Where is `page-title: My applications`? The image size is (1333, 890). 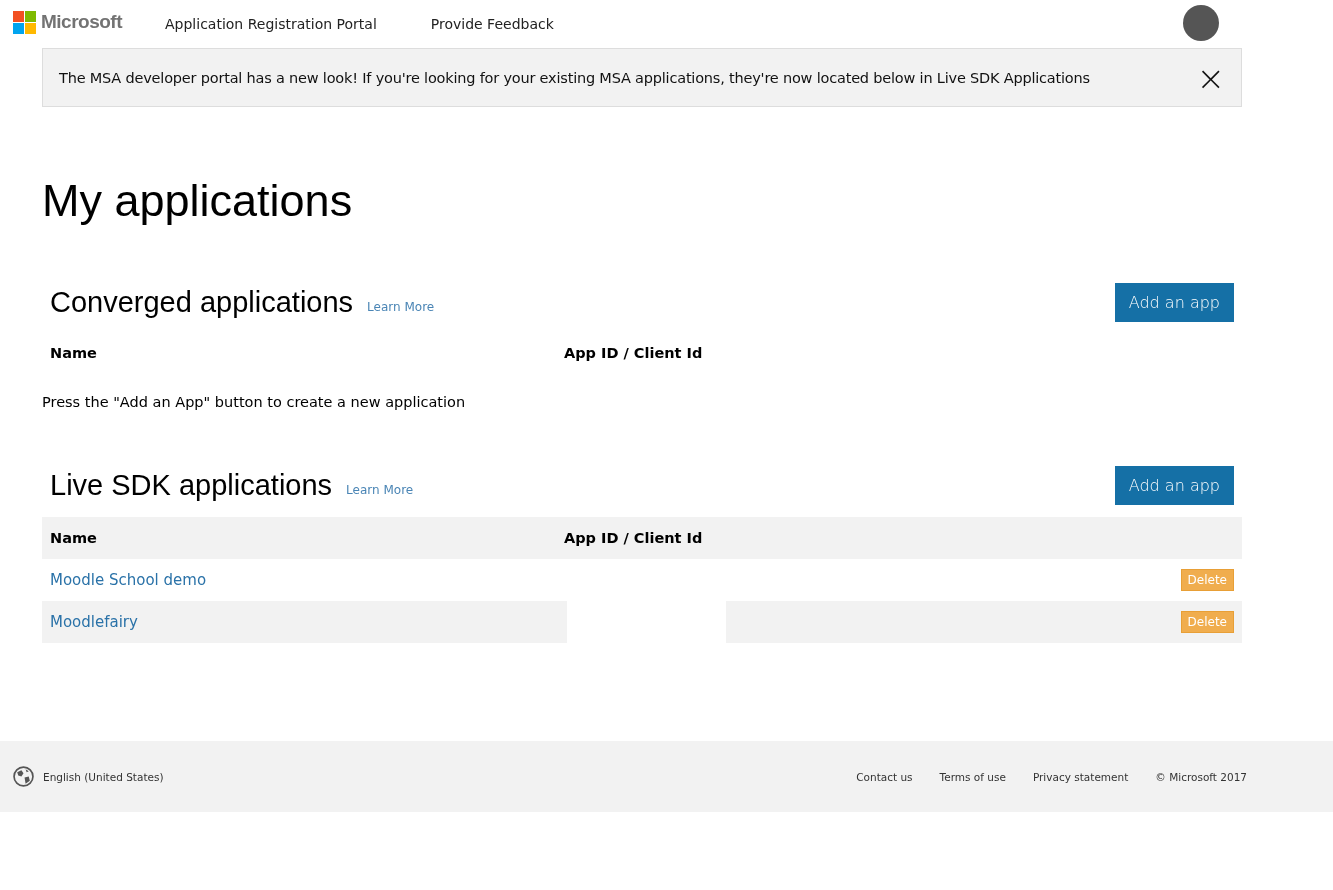
page-title: My applications is located at coordinates (198, 201).